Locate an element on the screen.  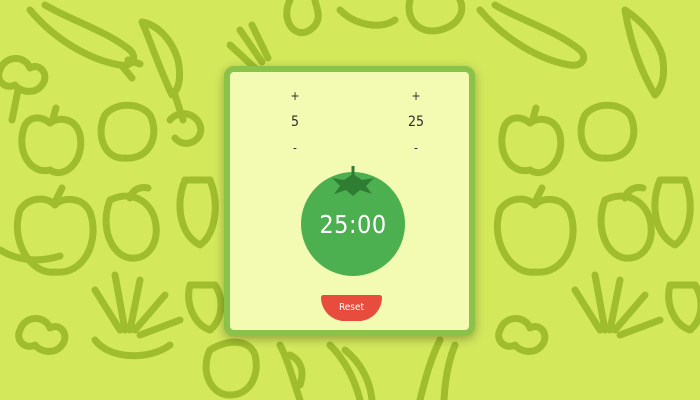
break-decrement-button: - is located at coordinates (295, 148).